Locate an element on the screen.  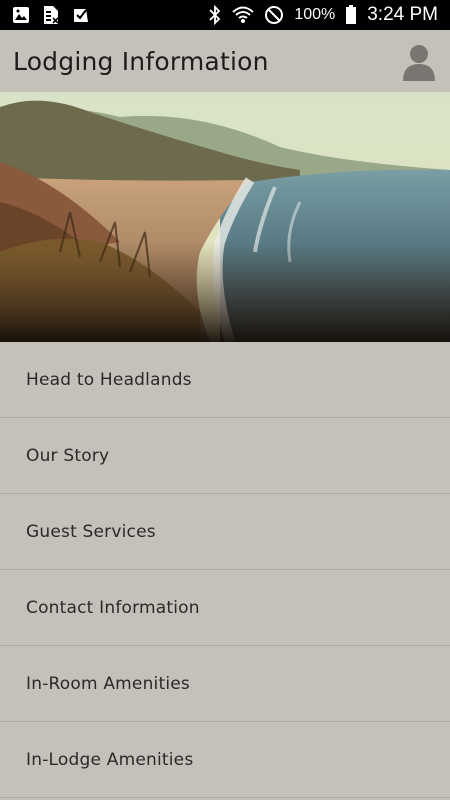
menu-item-label: Our Story is located at coordinates (68, 455).